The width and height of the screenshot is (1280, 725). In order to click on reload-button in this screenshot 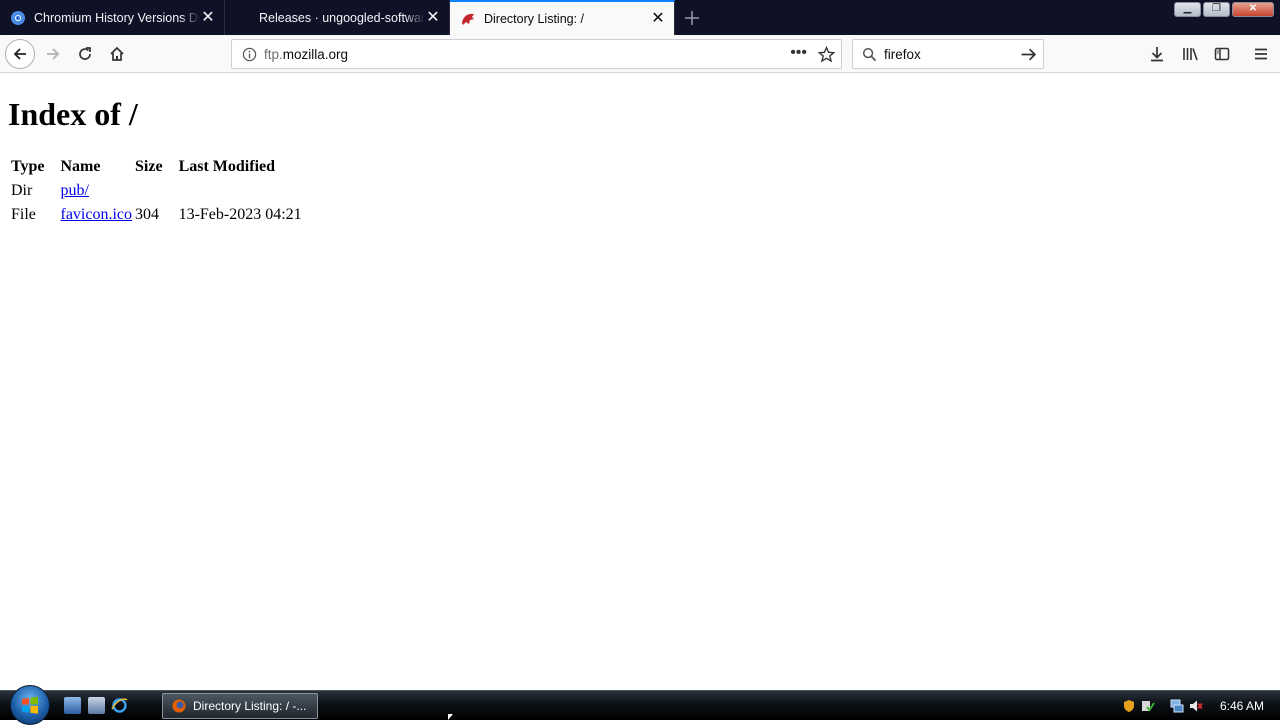, I will do `click(85, 54)`.